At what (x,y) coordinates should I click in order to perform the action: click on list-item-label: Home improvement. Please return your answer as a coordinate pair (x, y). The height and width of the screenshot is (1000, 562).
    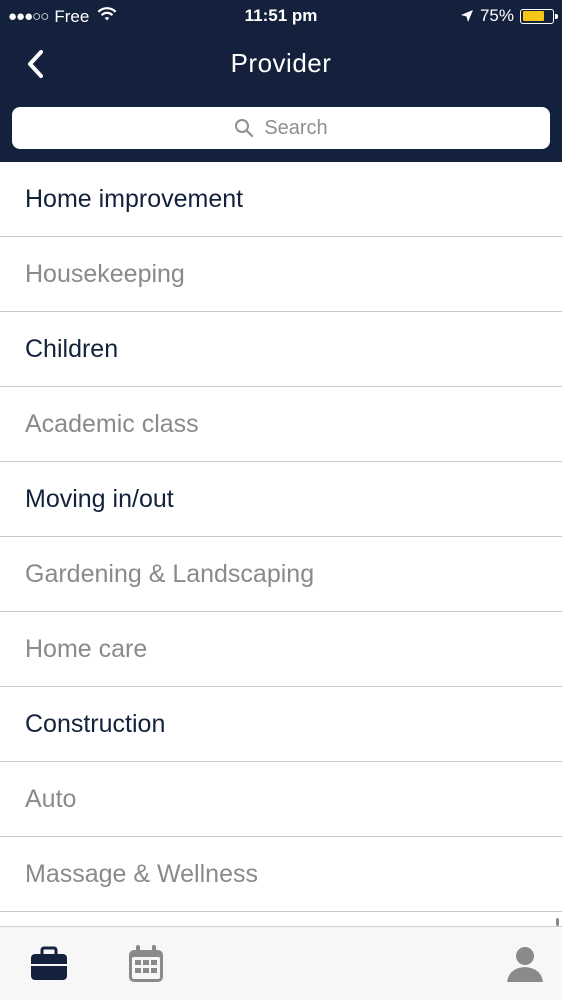
    Looking at the image, I should click on (134, 198).